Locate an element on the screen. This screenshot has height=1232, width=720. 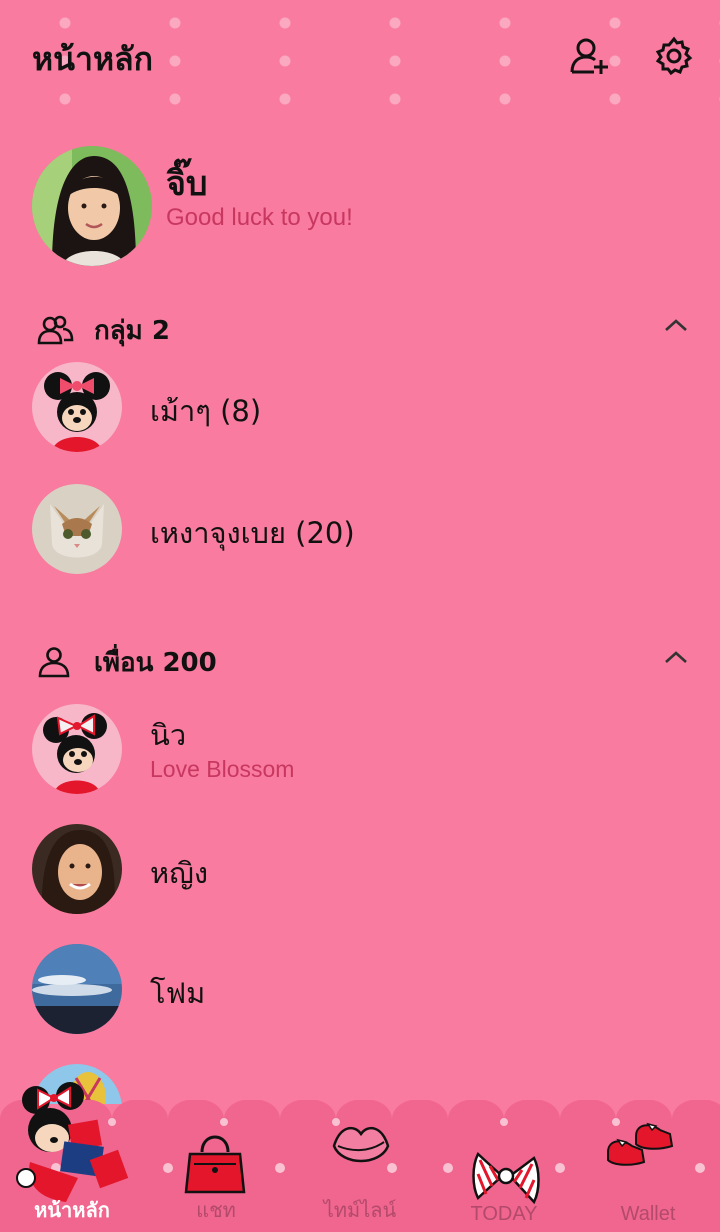
tab-wallet: Wallet is located at coordinates (648, 1166).